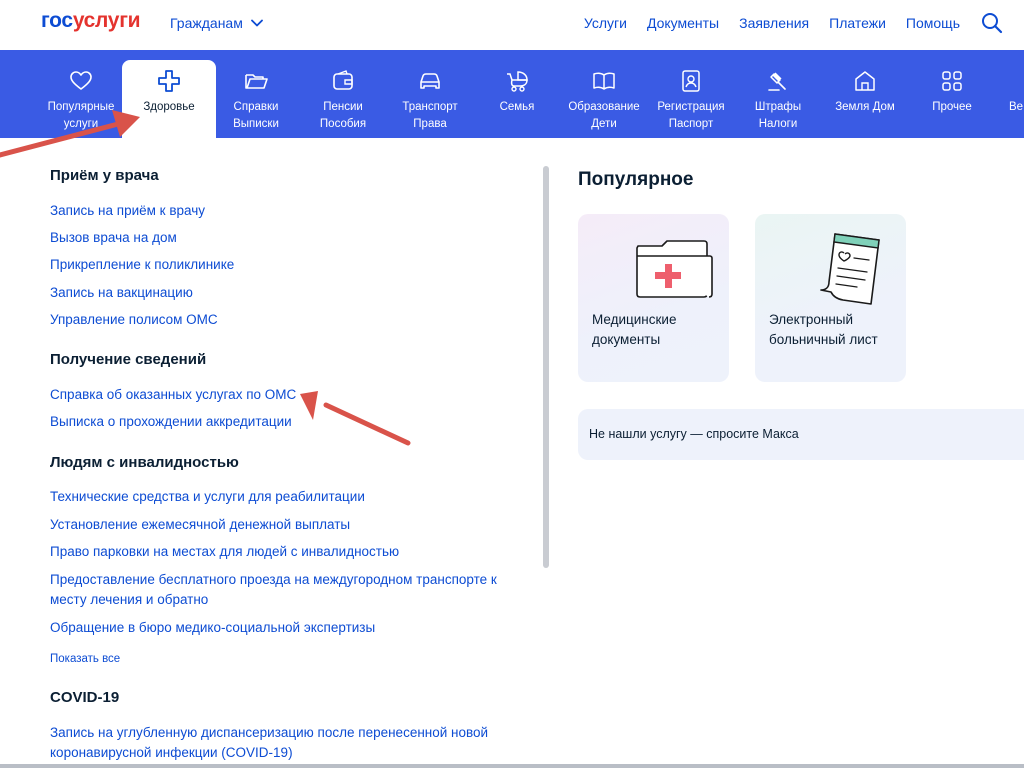 The width and height of the screenshot is (1024, 768). Describe the element at coordinates (865, 94) in the screenshot. I see `category-land-house: Земля Дом` at that location.